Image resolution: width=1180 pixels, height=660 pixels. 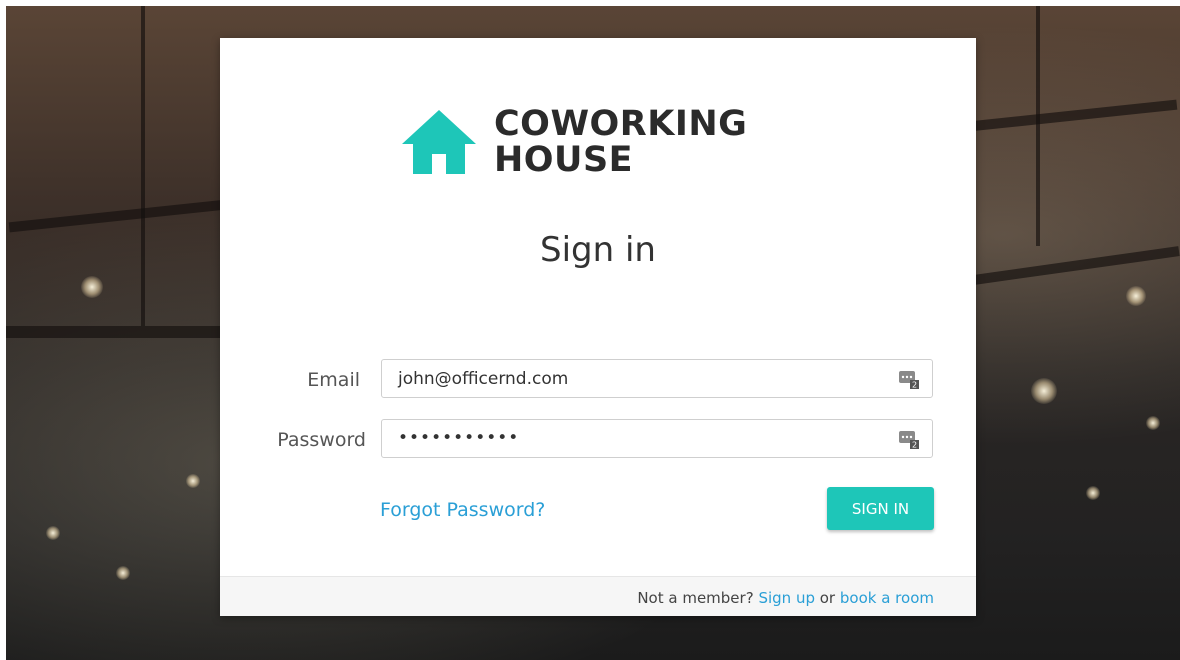 I want to click on footer-text: Not a member? Sign up or book a room, so click(x=785, y=598).